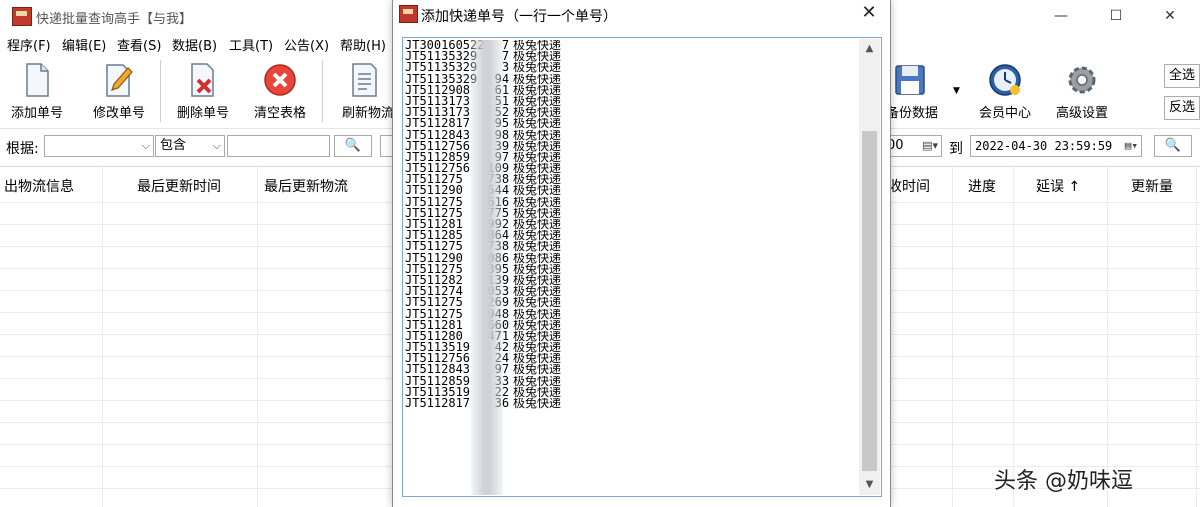  What do you see at coordinates (363, 44) in the screenshot?
I see `menu-help: 帮助(H)` at bounding box center [363, 44].